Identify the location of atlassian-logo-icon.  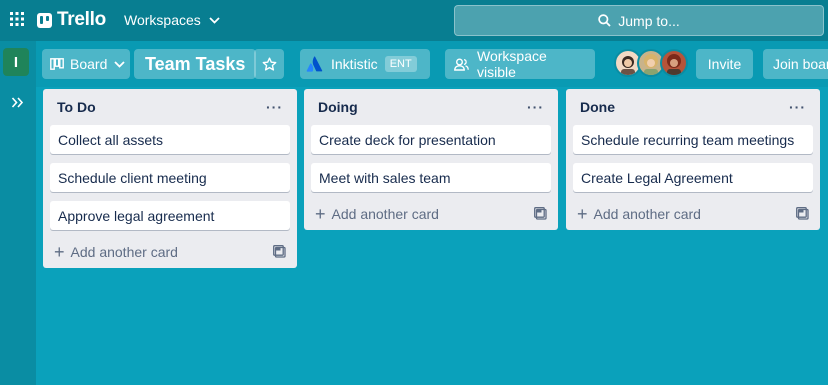
(315, 64).